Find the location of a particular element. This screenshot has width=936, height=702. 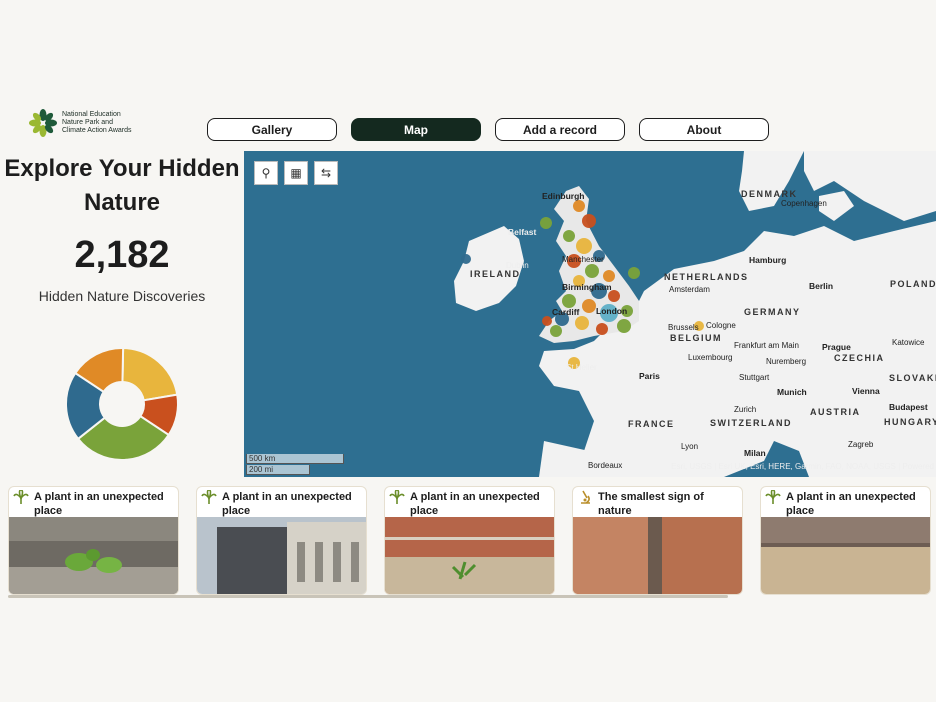

gallery-button: Gallery is located at coordinates (272, 129).